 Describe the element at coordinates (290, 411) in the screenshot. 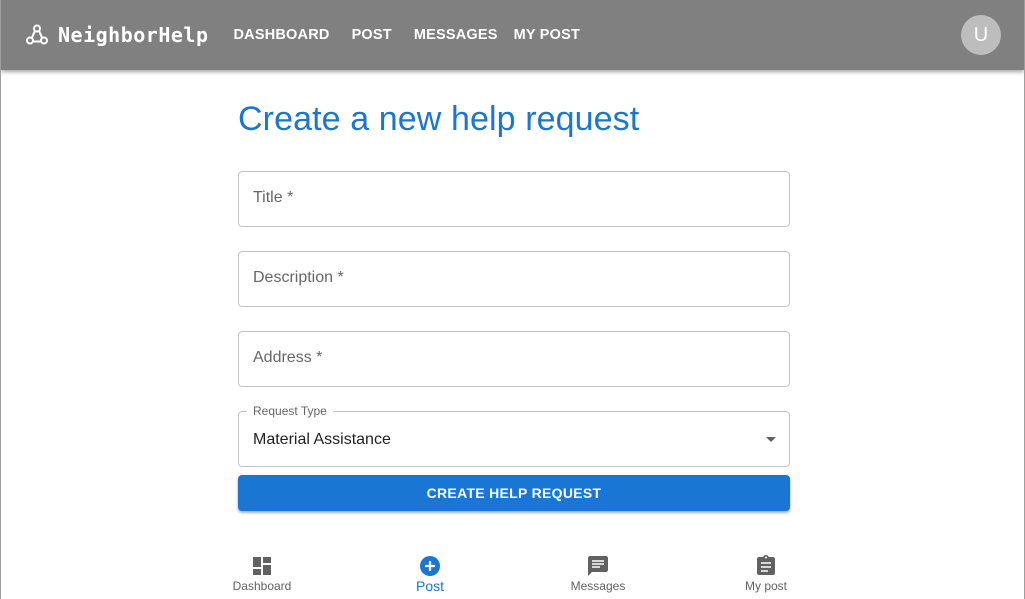

I see `request-type-label: Request Type` at that location.